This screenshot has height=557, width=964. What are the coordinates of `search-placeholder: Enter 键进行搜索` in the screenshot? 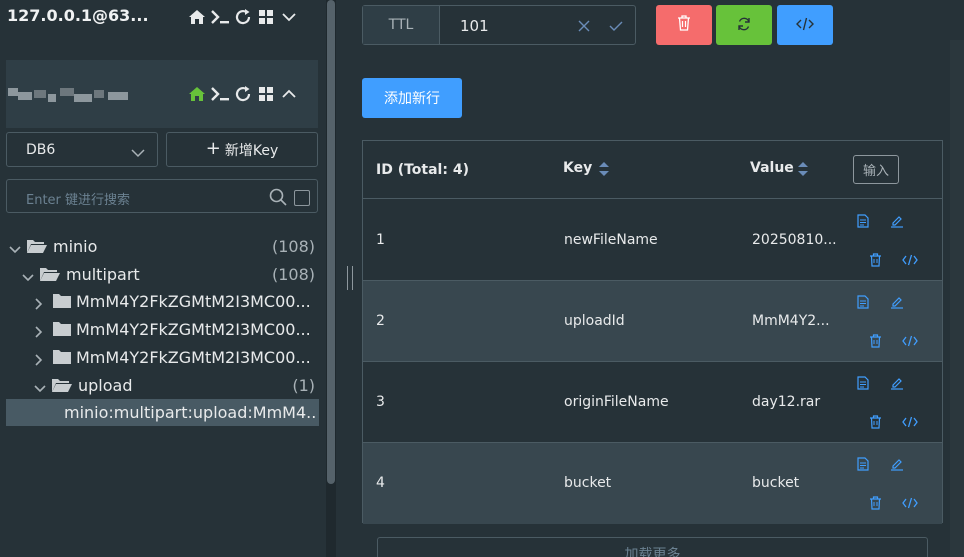 It's located at (78, 200).